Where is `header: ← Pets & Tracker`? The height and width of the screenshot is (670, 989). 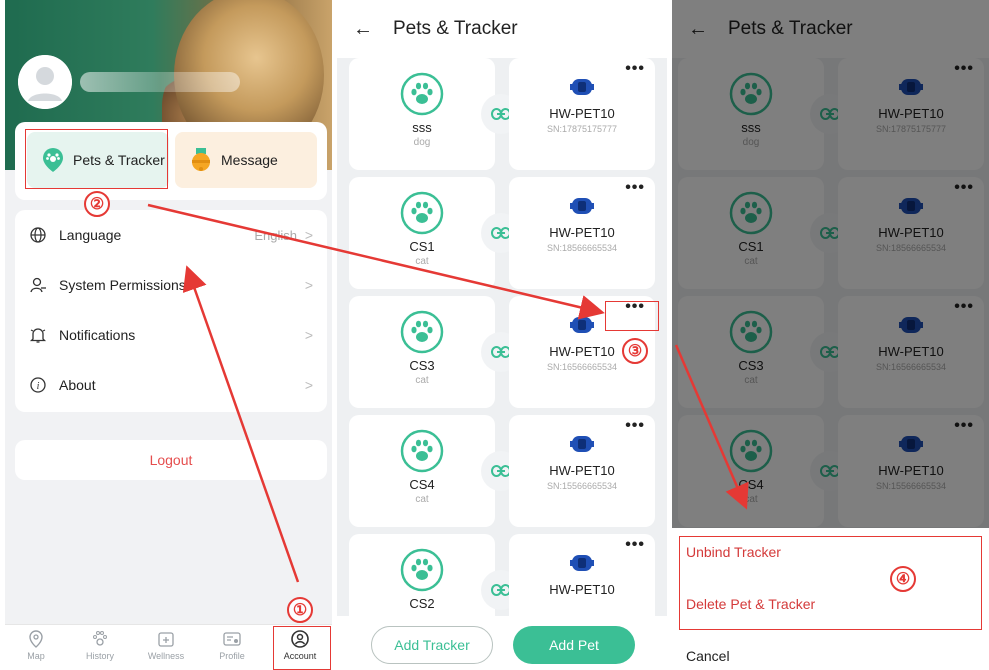 header: ← Pets & Tracker is located at coordinates (502, 29).